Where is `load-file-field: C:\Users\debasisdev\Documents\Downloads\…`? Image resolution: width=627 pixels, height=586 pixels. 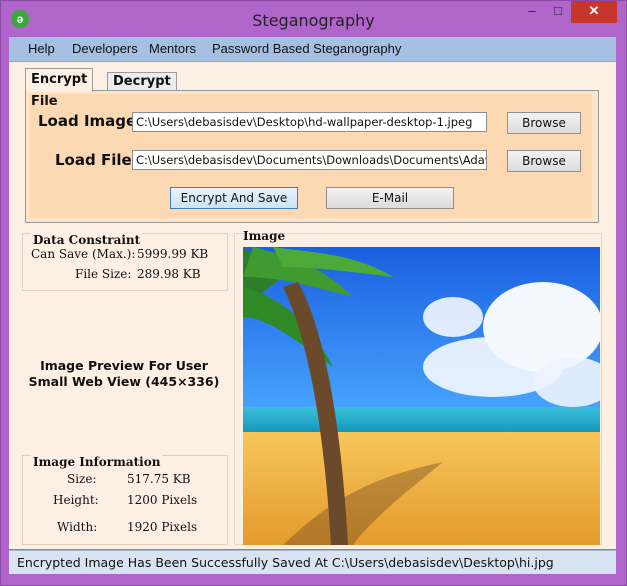 load-file-field: C:\Users\debasisdev\Documents\Downloads\… is located at coordinates (309, 160).